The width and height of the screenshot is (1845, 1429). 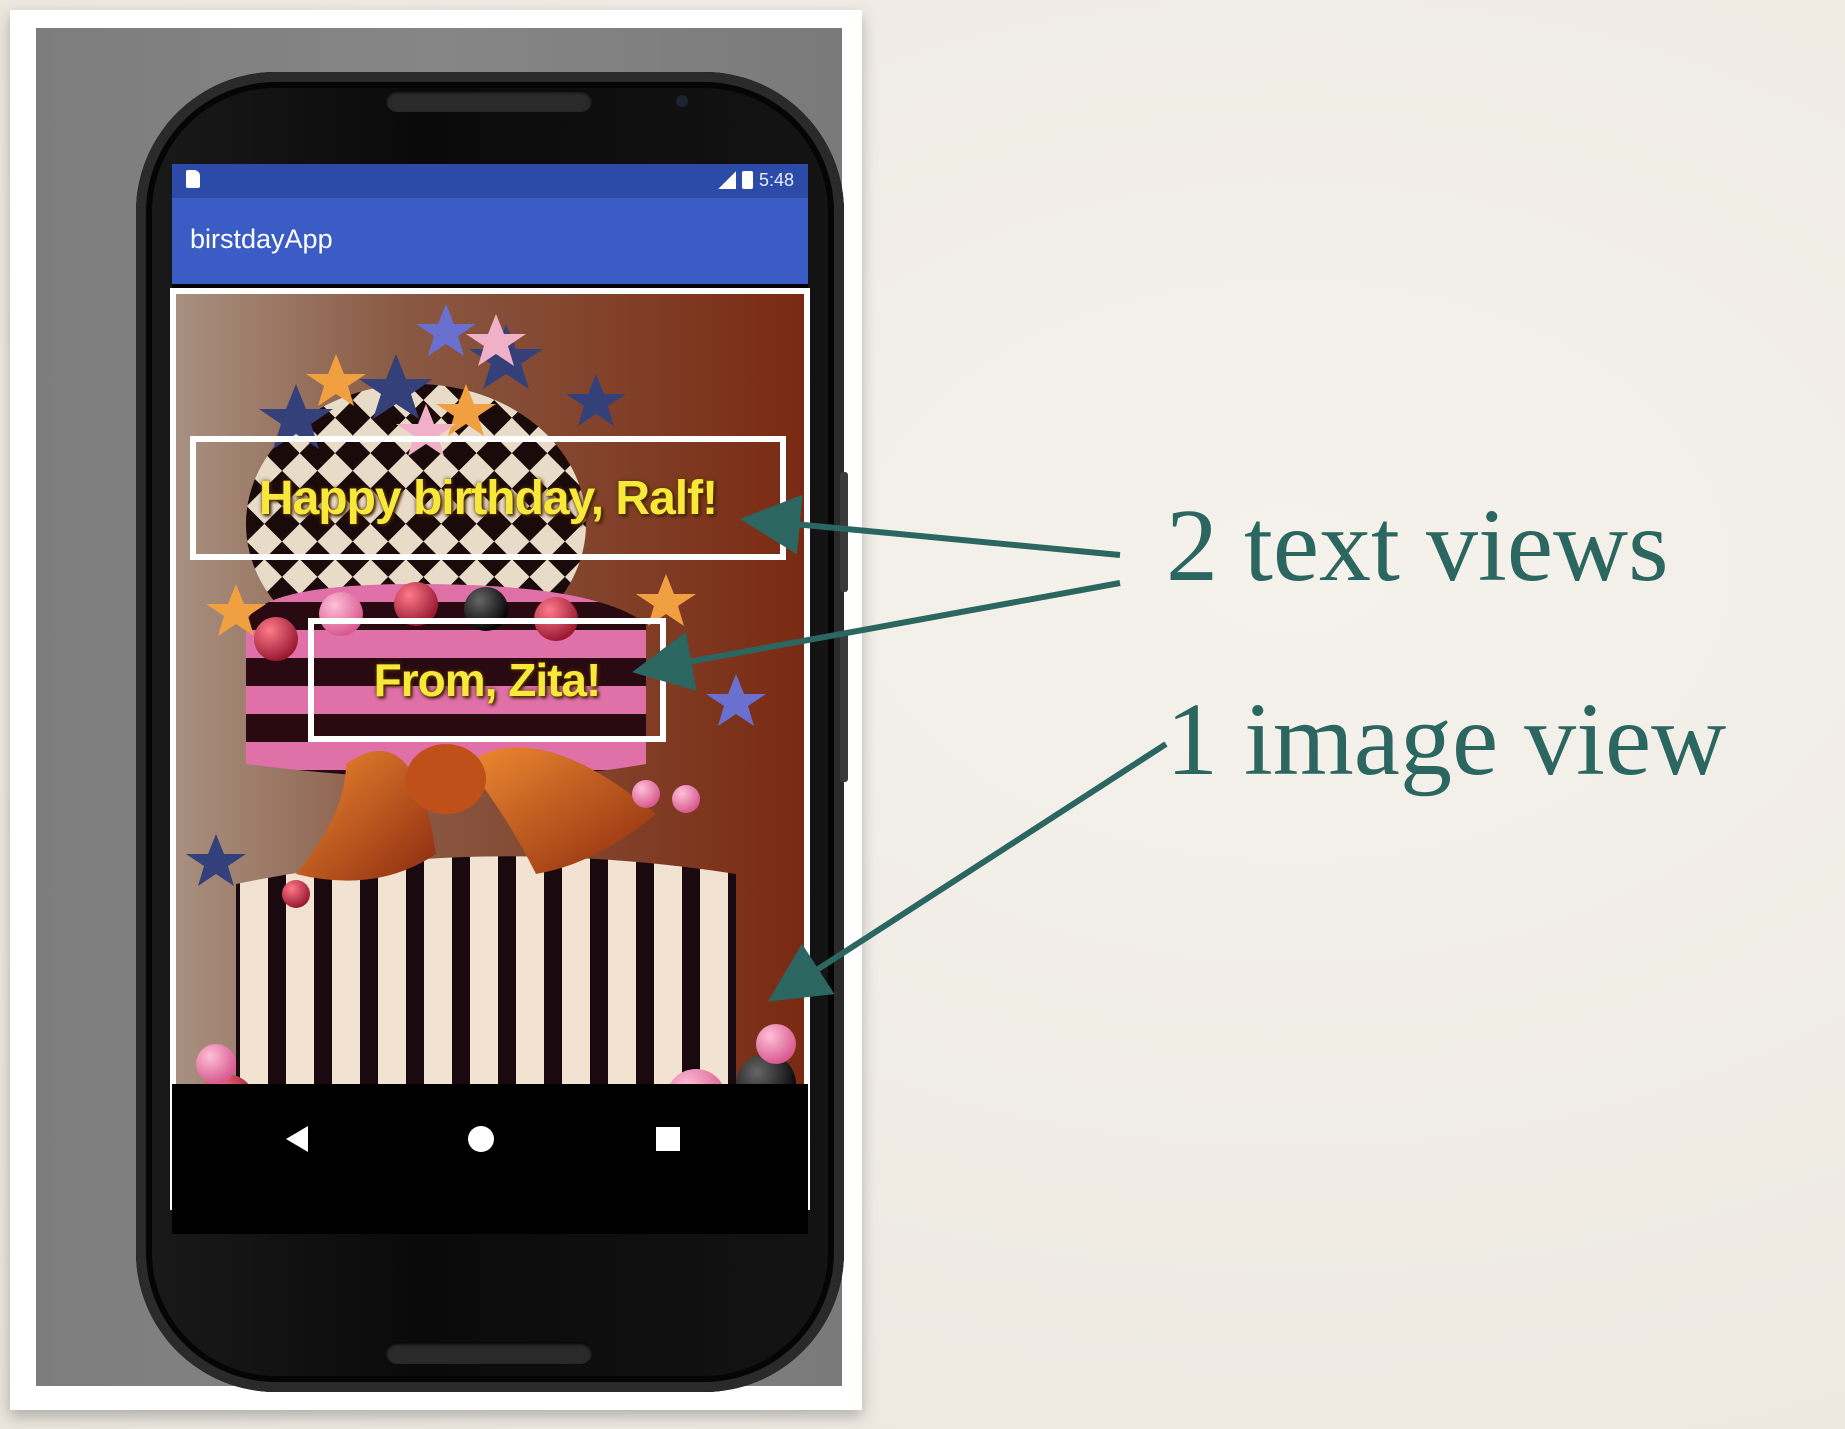 I want to click on arrow-to-image-view, so click(x=967, y=871).